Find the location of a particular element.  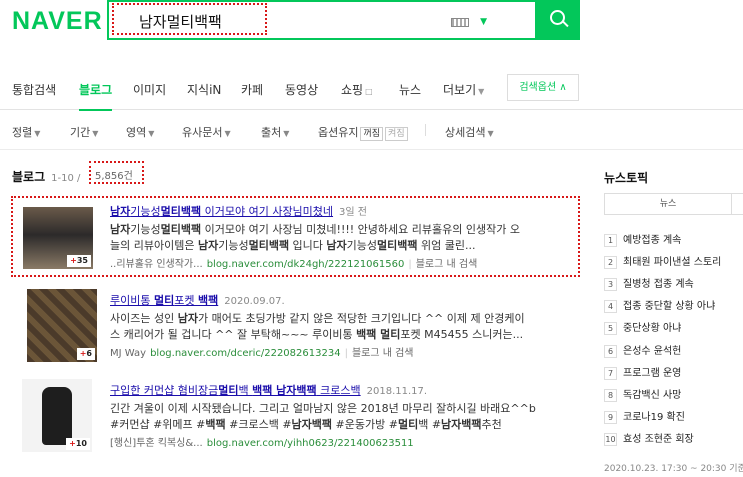

text-segment: 포켓 is located at coordinates (186, 300).